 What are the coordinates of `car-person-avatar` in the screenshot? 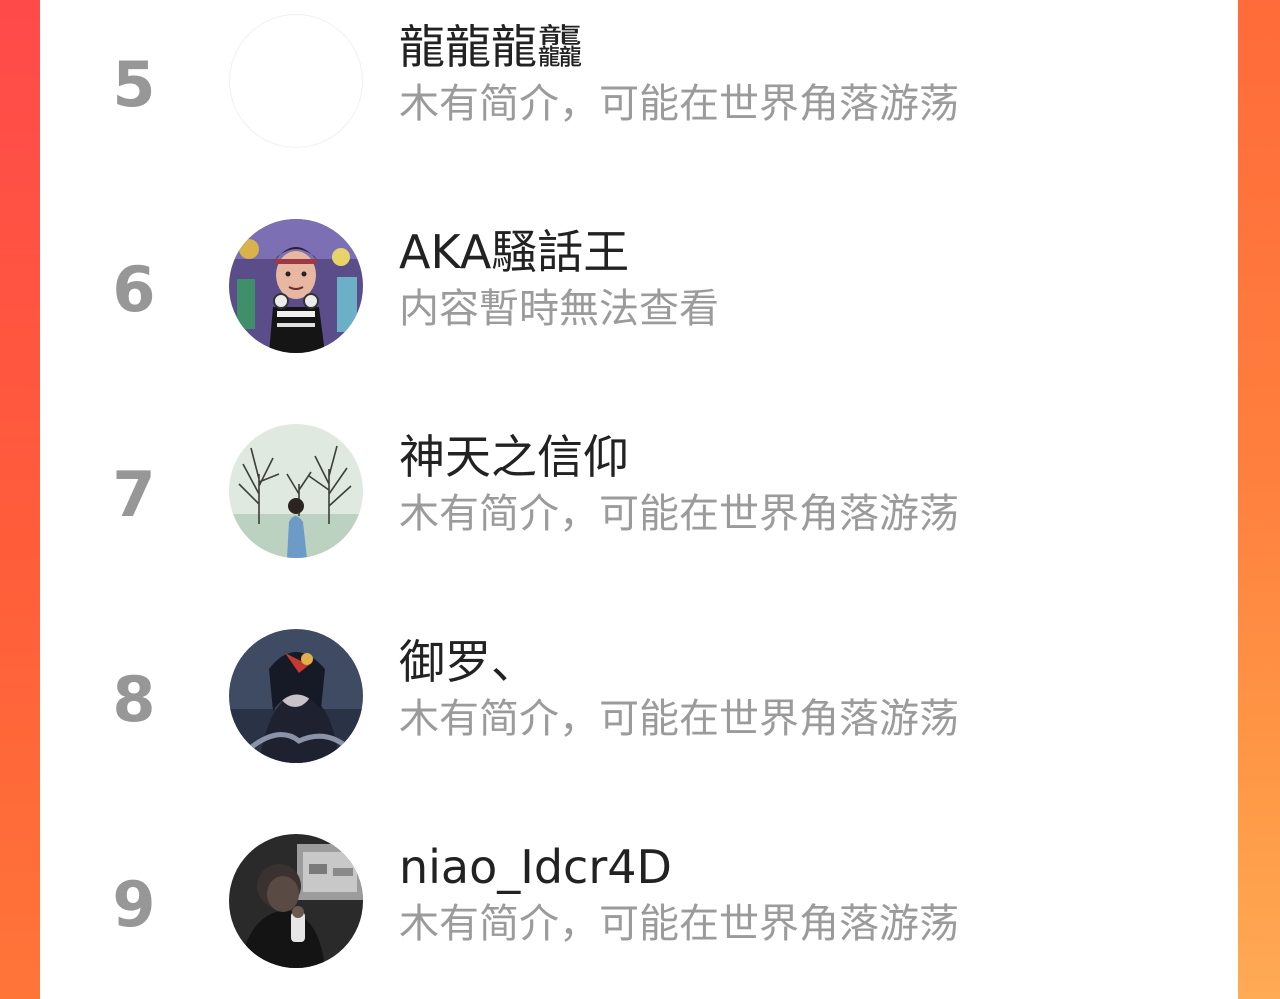 It's located at (296, 901).